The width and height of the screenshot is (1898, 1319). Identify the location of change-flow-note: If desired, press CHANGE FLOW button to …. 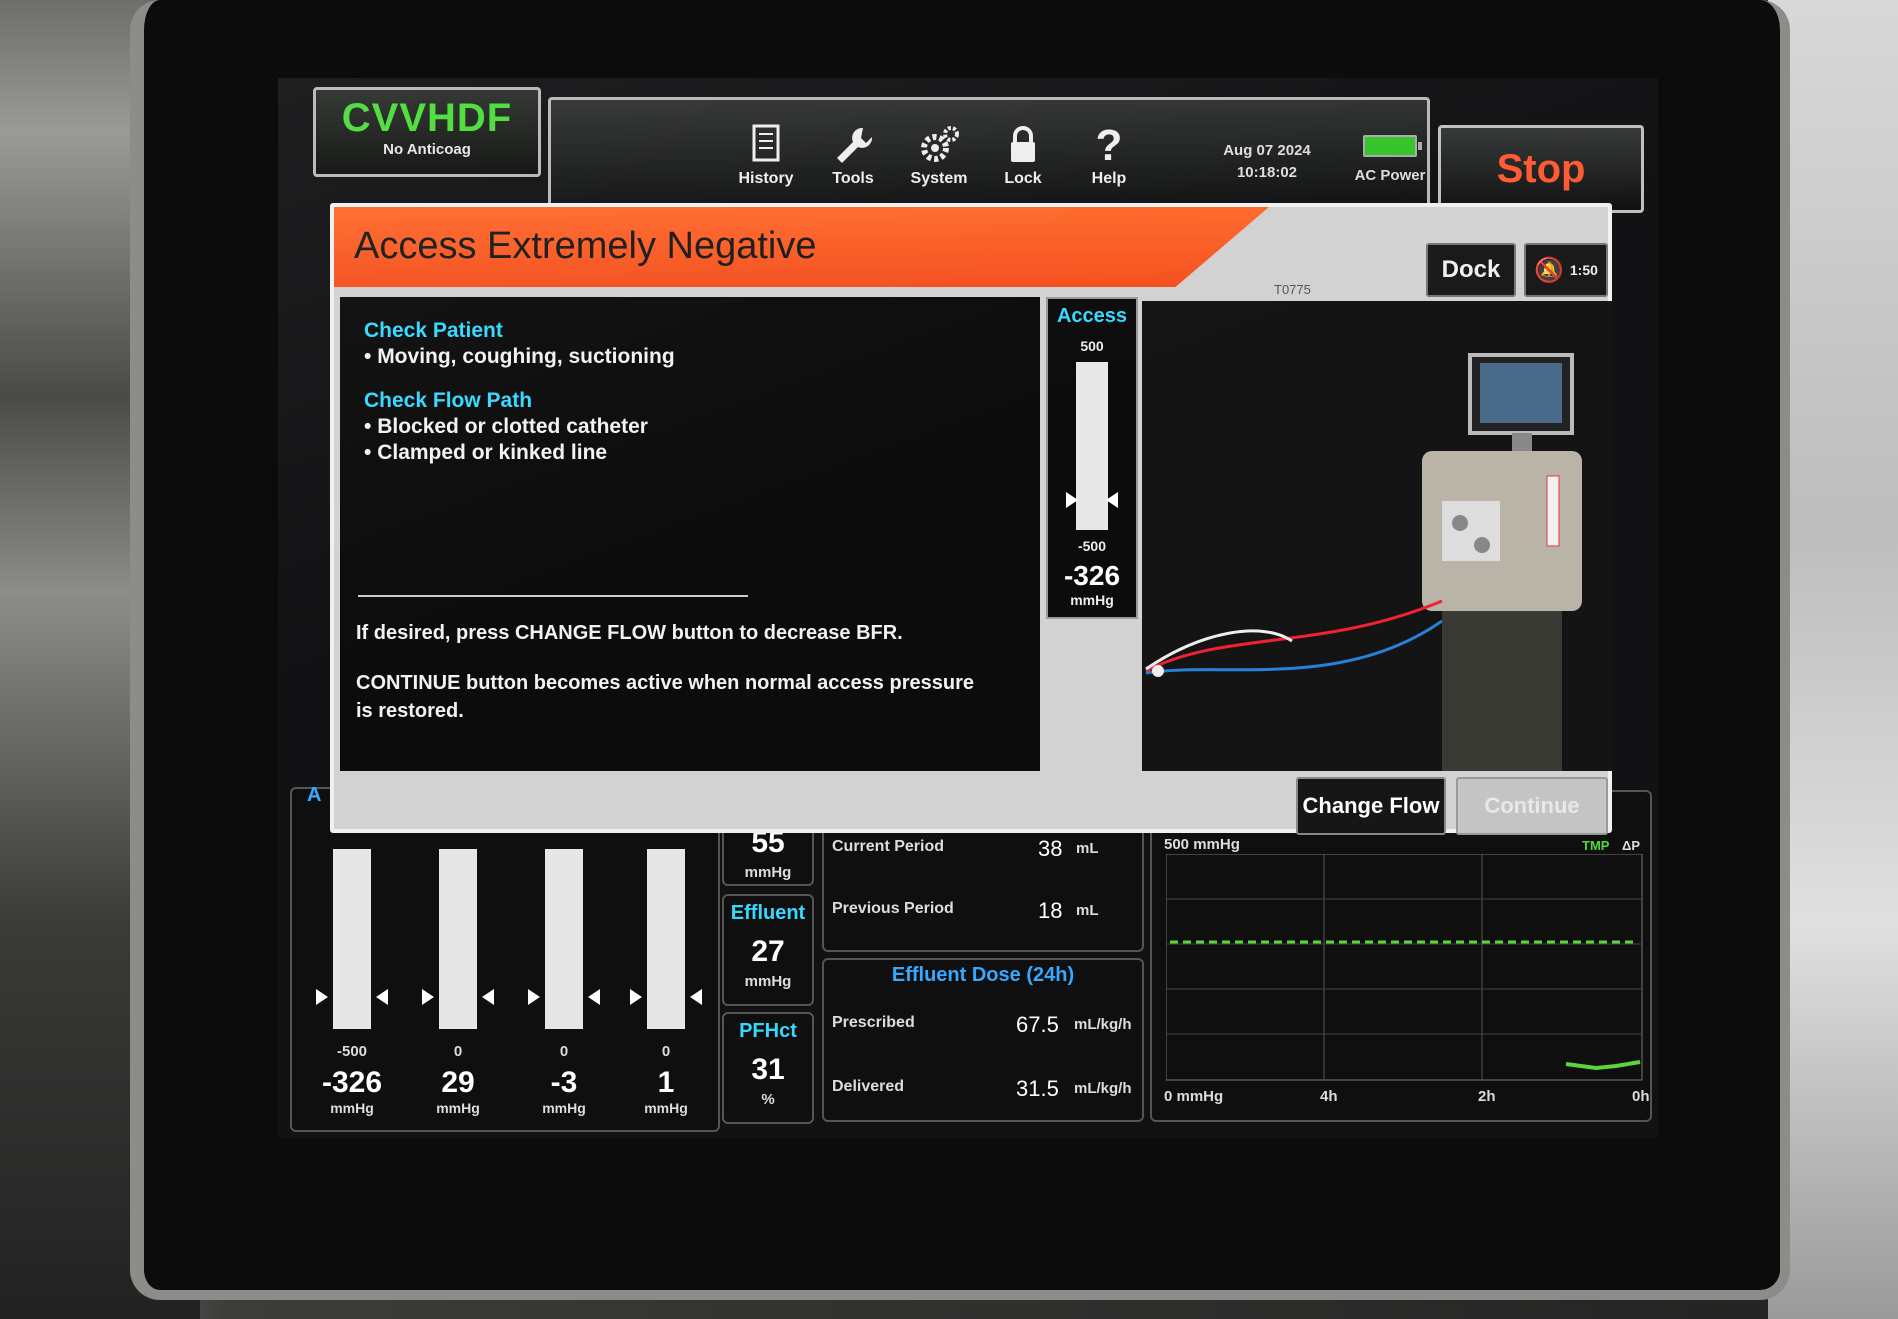
(629, 633).